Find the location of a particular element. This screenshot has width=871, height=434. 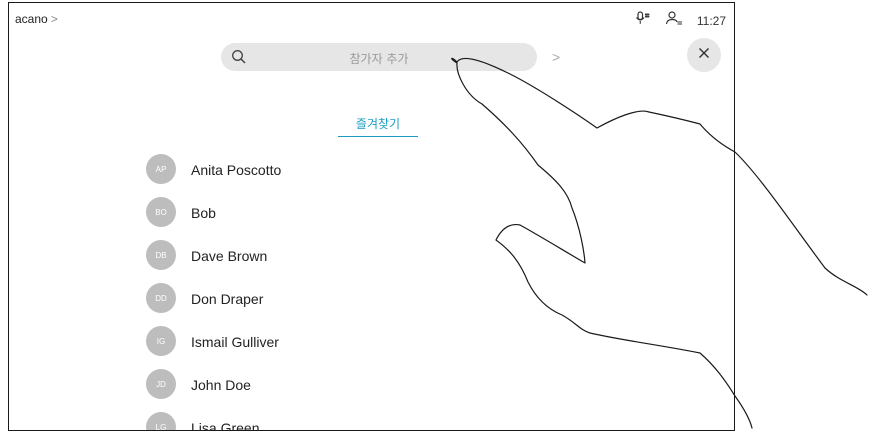

avatar: AP is located at coordinates (161, 169).